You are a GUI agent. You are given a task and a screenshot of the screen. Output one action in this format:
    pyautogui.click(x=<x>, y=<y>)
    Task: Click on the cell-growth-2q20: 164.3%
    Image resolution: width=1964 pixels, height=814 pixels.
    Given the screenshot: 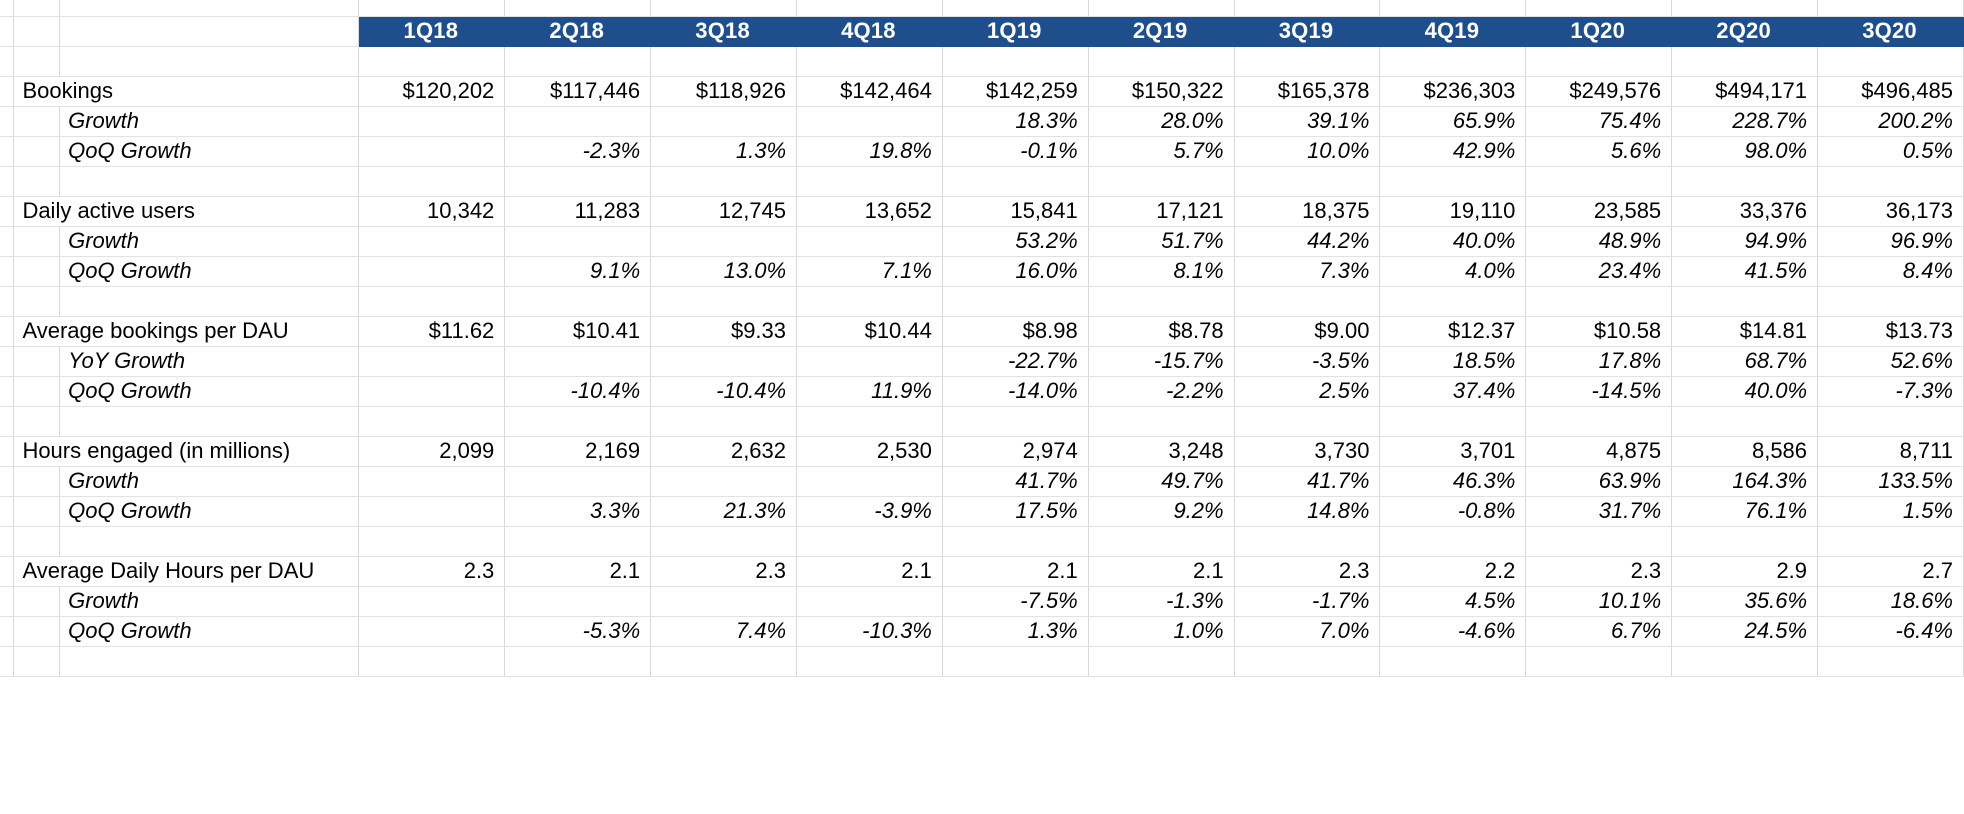 What is the action you would take?
    pyautogui.click(x=1745, y=481)
    